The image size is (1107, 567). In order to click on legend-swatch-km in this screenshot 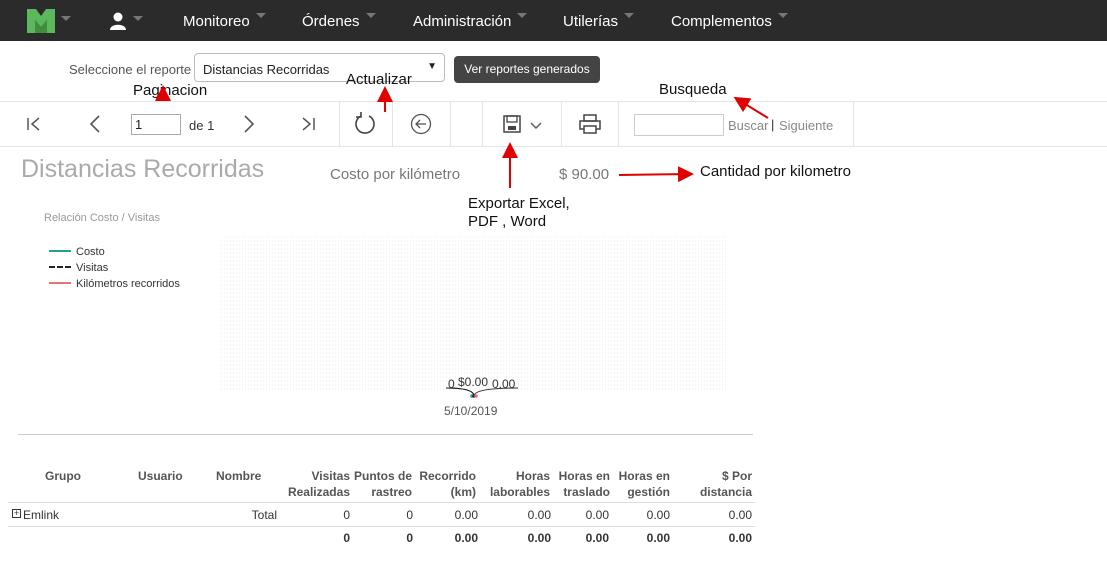, I will do `click(60, 283)`.